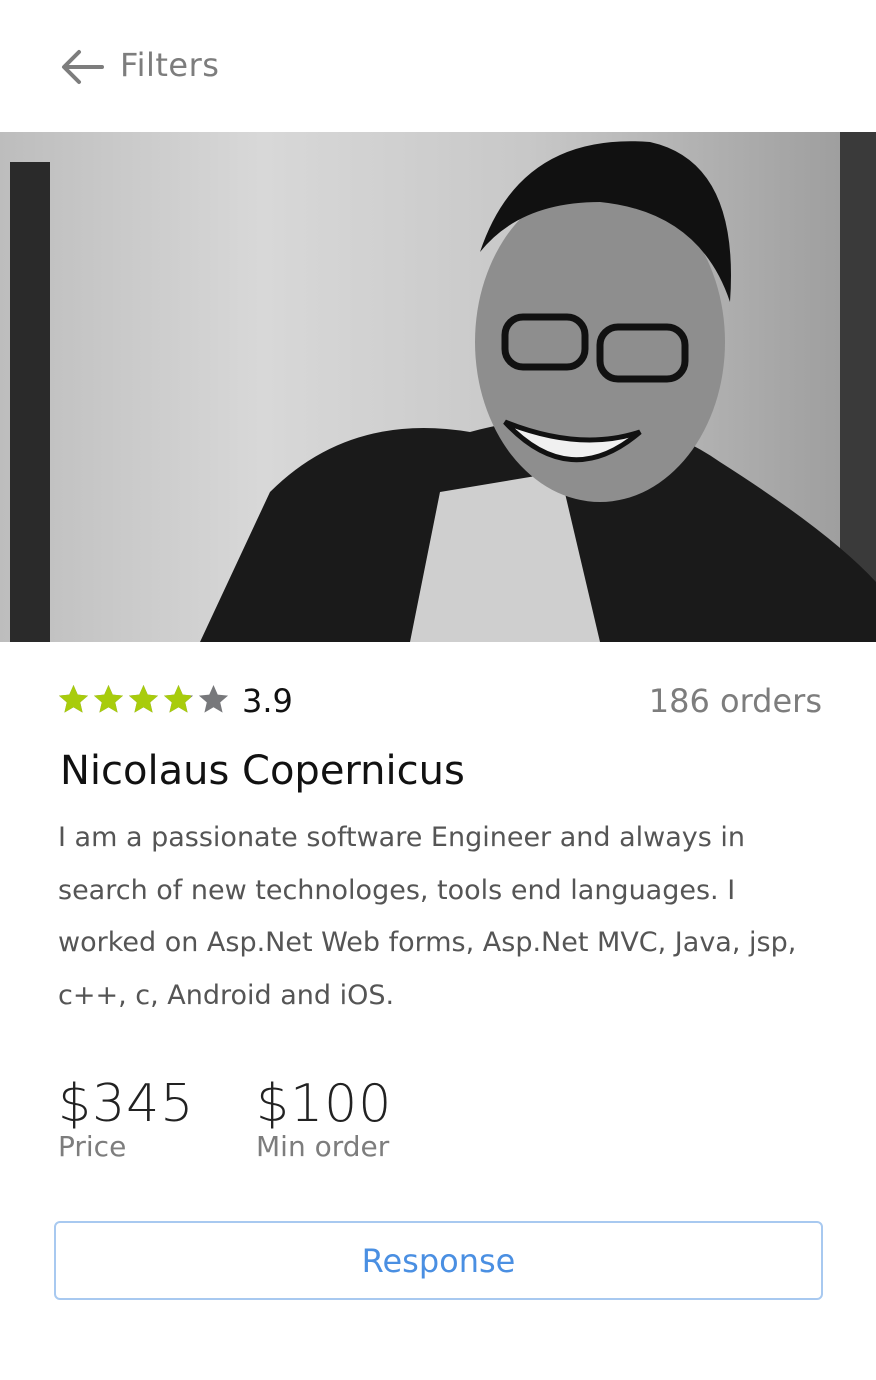 The height and width of the screenshot is (1380, 876). Describe the element at coordinates (170, 65) in the screenshot. I see `page-title: Filters` at that location.